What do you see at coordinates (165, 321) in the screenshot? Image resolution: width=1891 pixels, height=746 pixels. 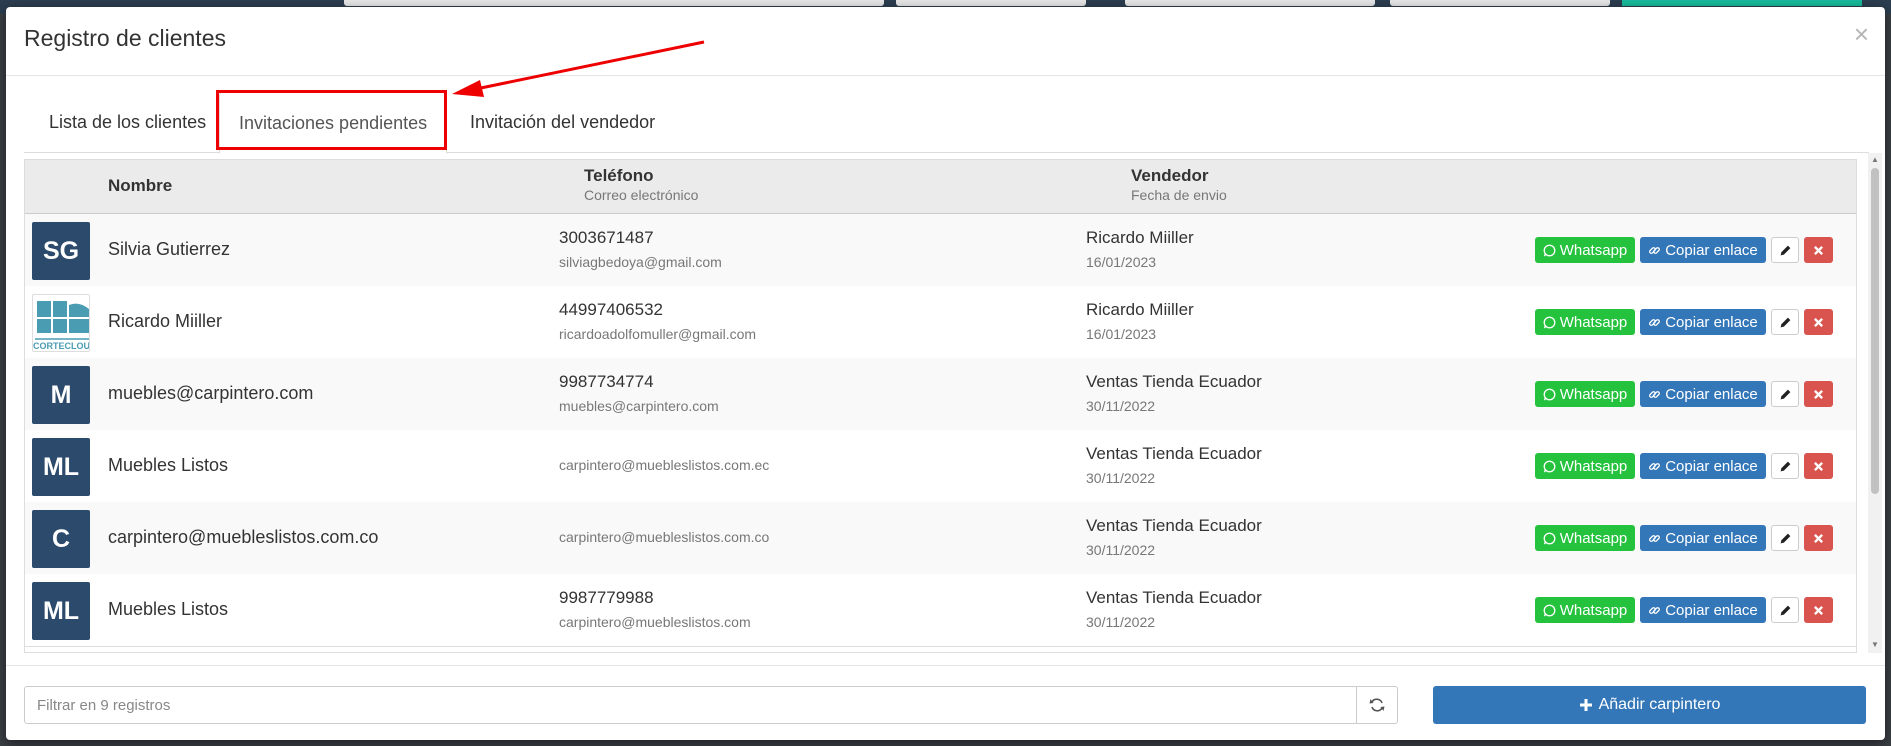 I see `client-name: Ricardo Miiller` at bounding box center [165, 321].